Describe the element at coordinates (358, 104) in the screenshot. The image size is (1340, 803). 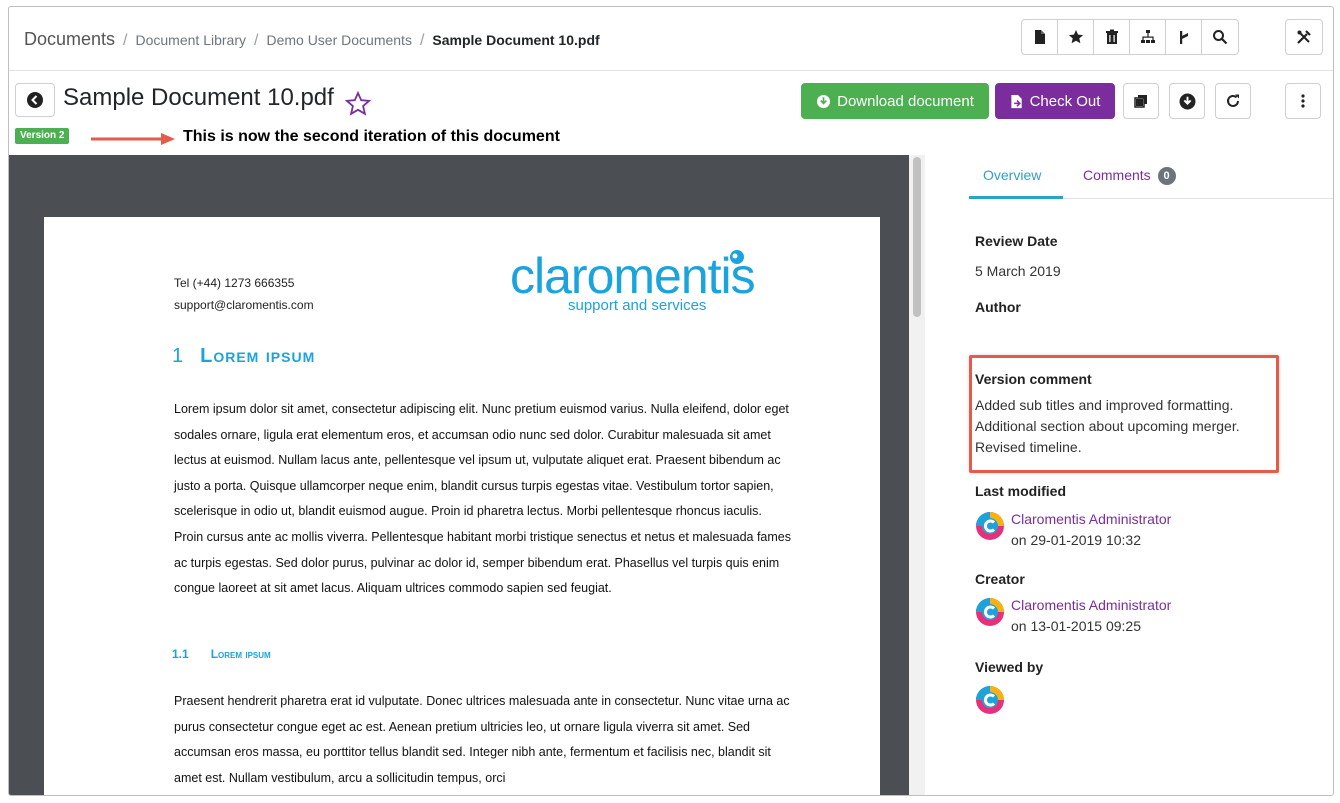
I see `favourite-star-icon` at that location.